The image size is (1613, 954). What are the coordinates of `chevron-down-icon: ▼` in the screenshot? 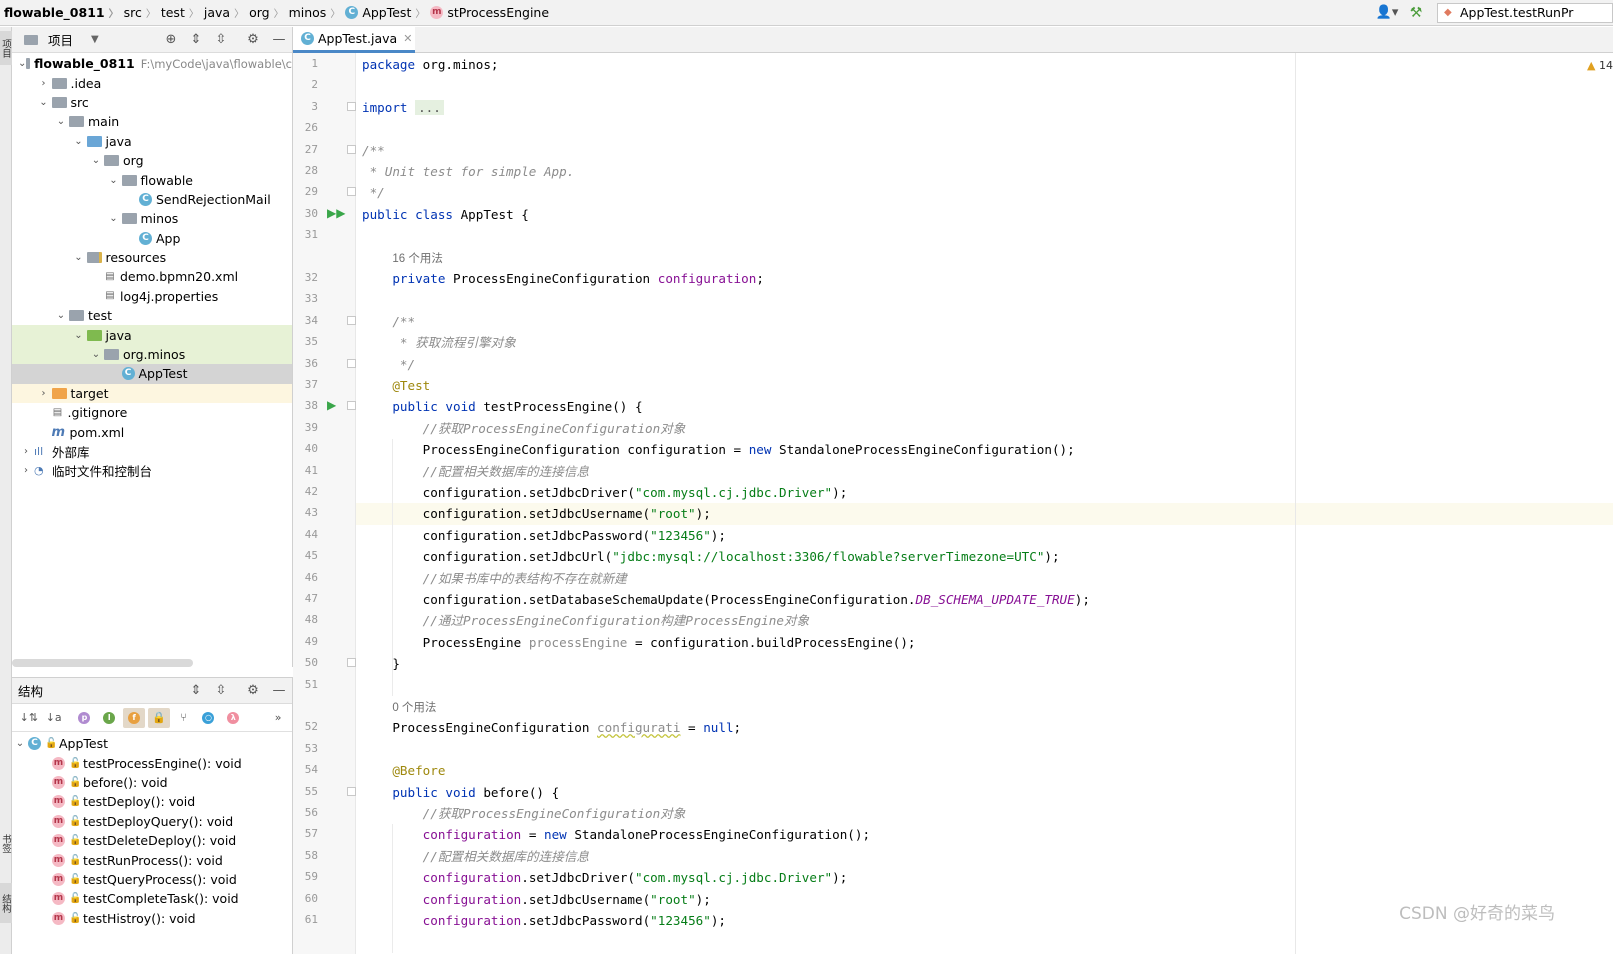 It's located at (95, 39).